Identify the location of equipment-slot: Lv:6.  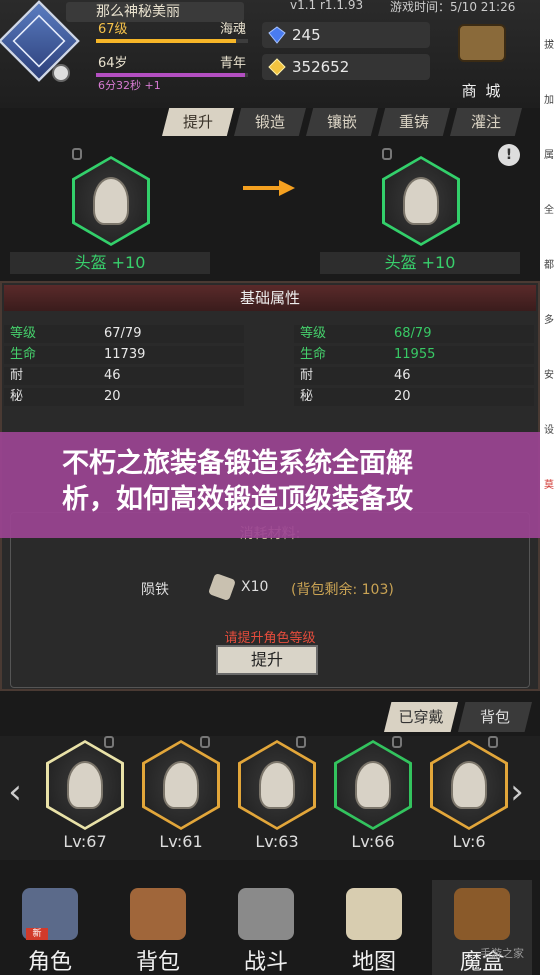
(469, 798).